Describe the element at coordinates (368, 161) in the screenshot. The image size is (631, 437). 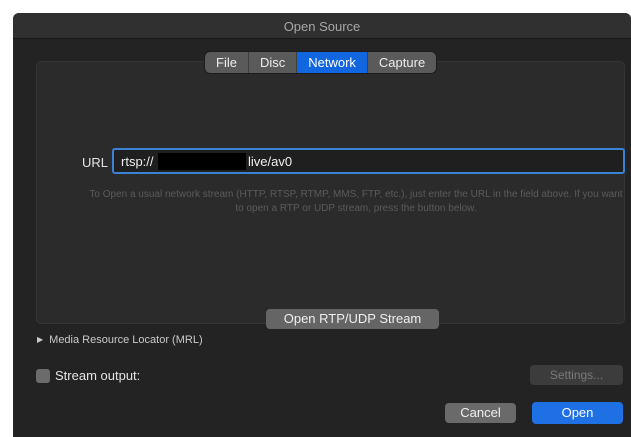
I see `url-input: rtsp:// live/av0` at that location.